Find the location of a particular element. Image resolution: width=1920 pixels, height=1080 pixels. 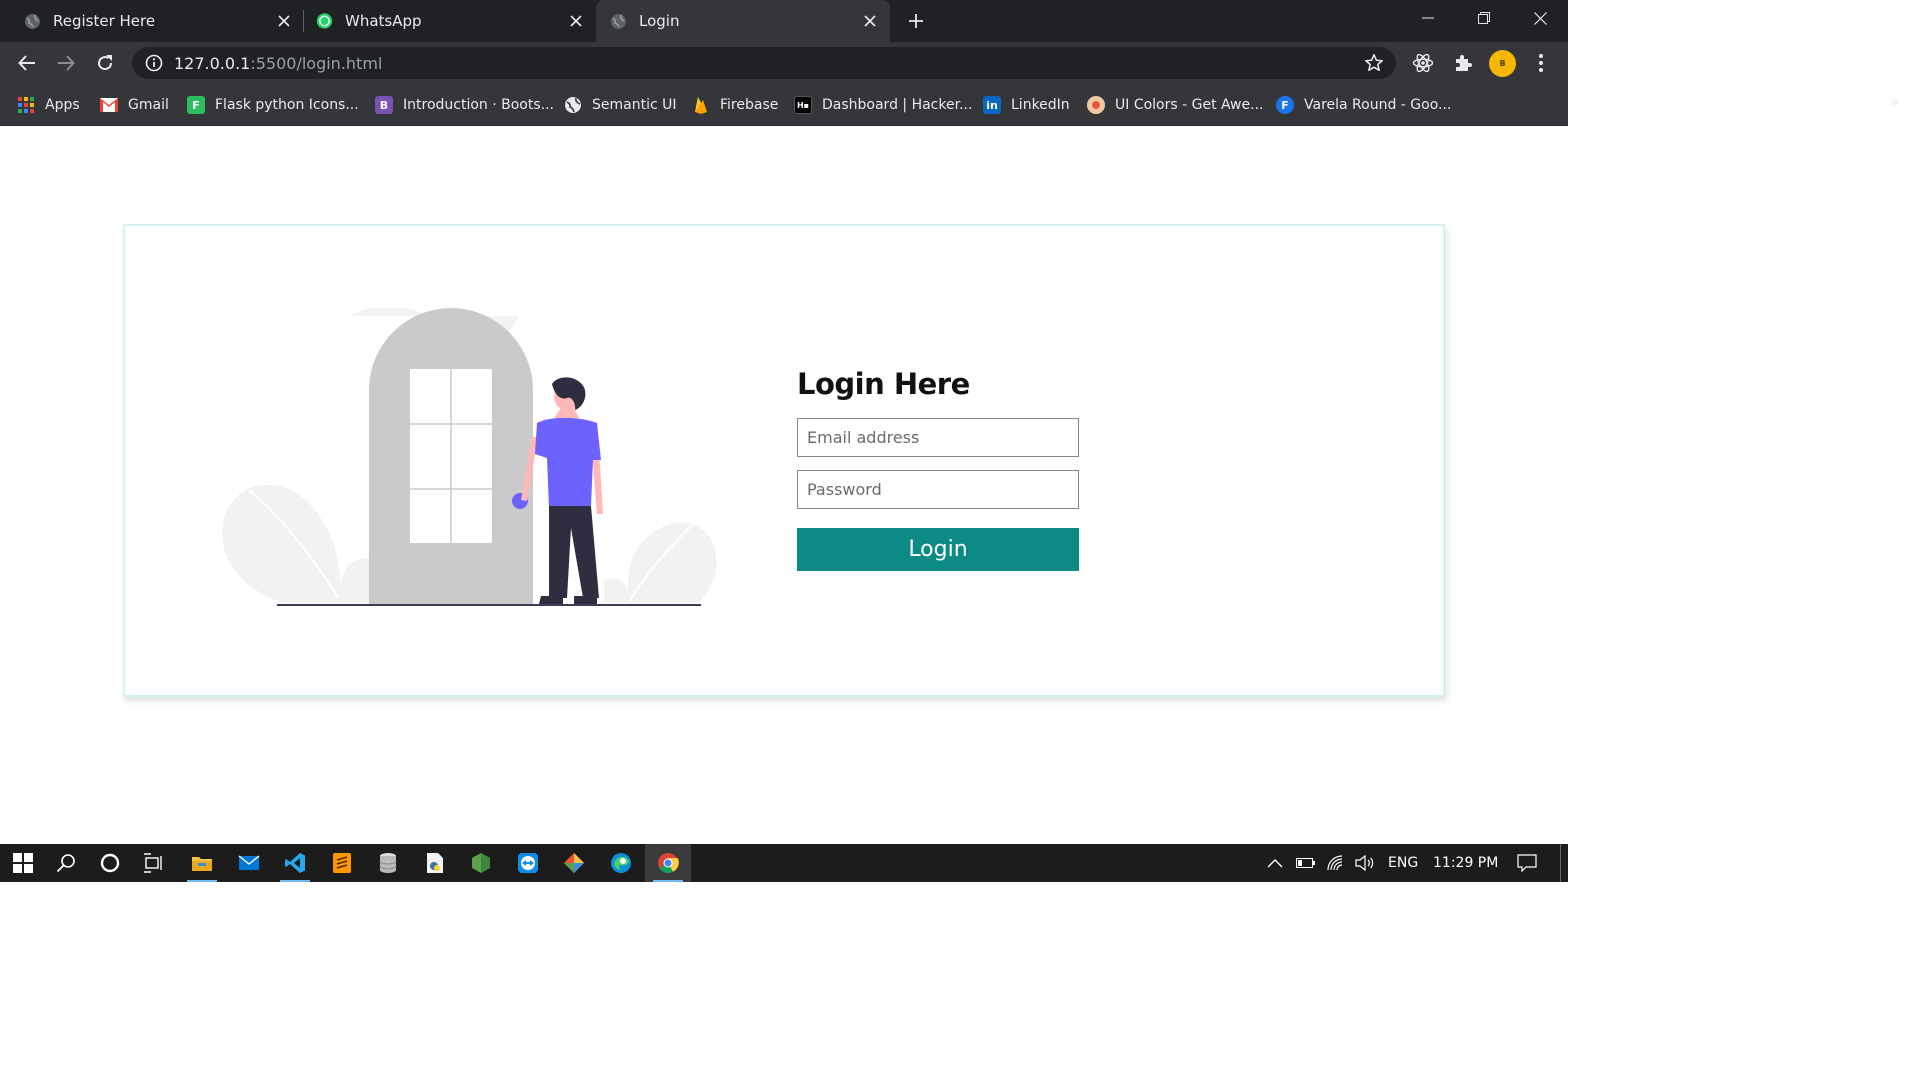

clock: 11:29 PM is located at coordinates (1465, 863).